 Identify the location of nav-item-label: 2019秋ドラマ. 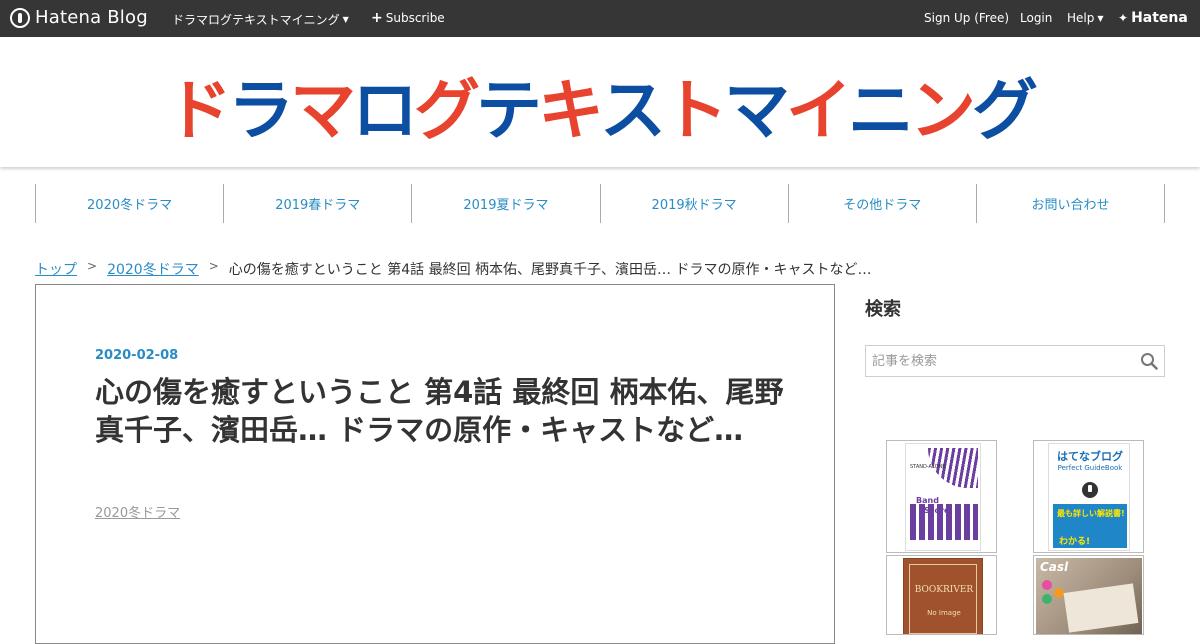
(694, 205).